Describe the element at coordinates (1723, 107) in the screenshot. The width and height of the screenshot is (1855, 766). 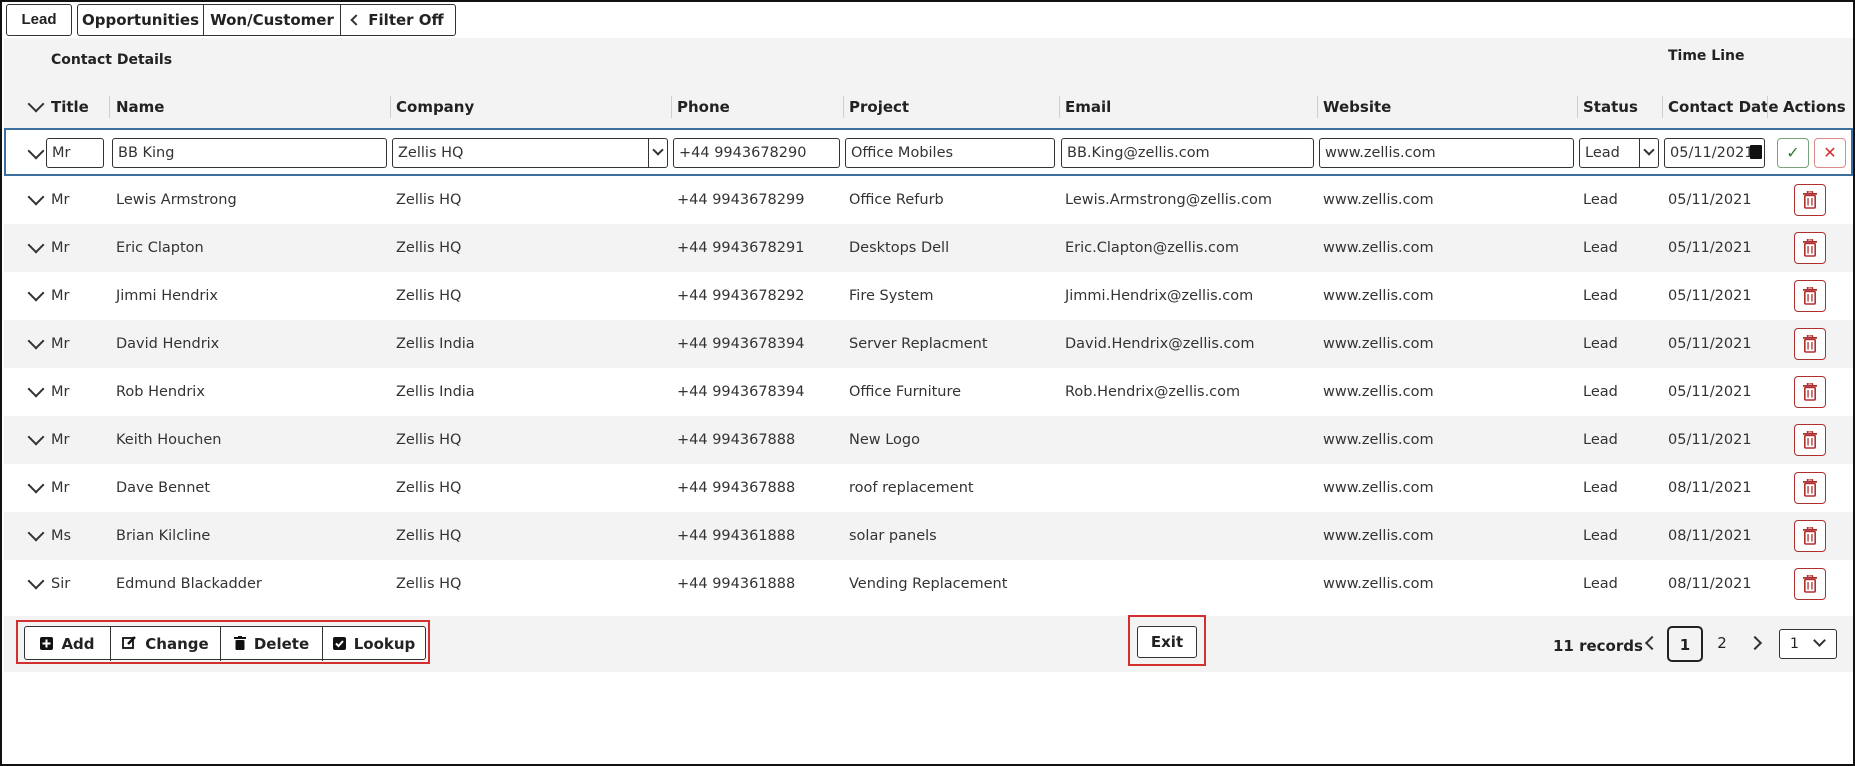
I see `col-contact-date: Contact Date` at that location.